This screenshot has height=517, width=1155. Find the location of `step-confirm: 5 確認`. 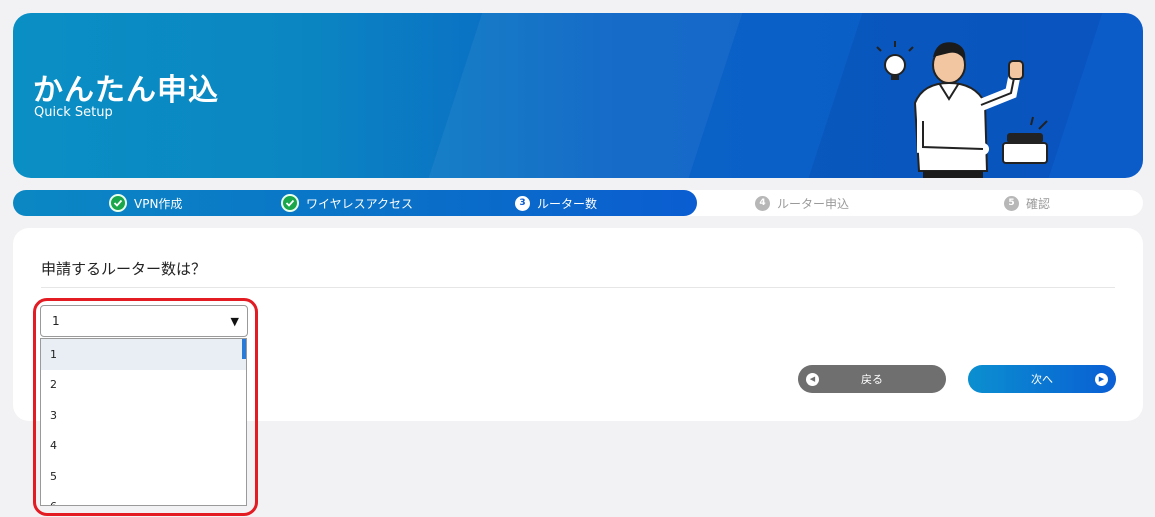

step-confirm: 5 確認 is located at coordinates (1027, 203).